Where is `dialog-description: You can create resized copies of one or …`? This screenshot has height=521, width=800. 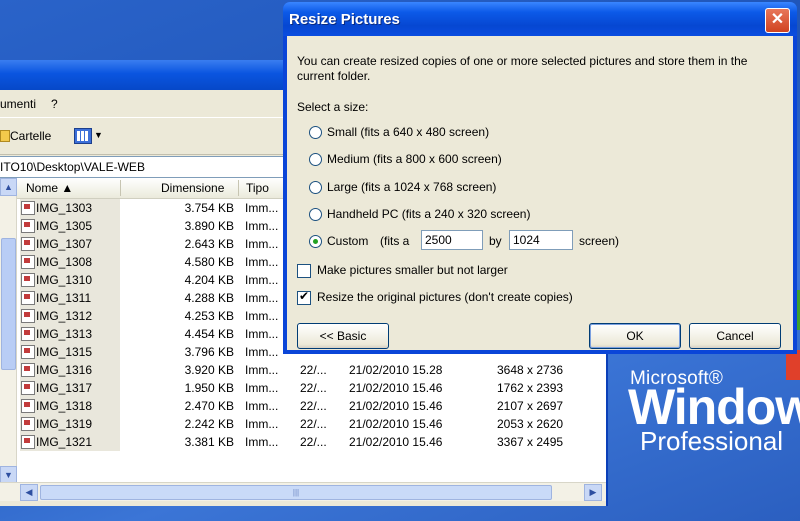 dialog-description: You can create resized copies of one or … is located at coordinates (522, 68).